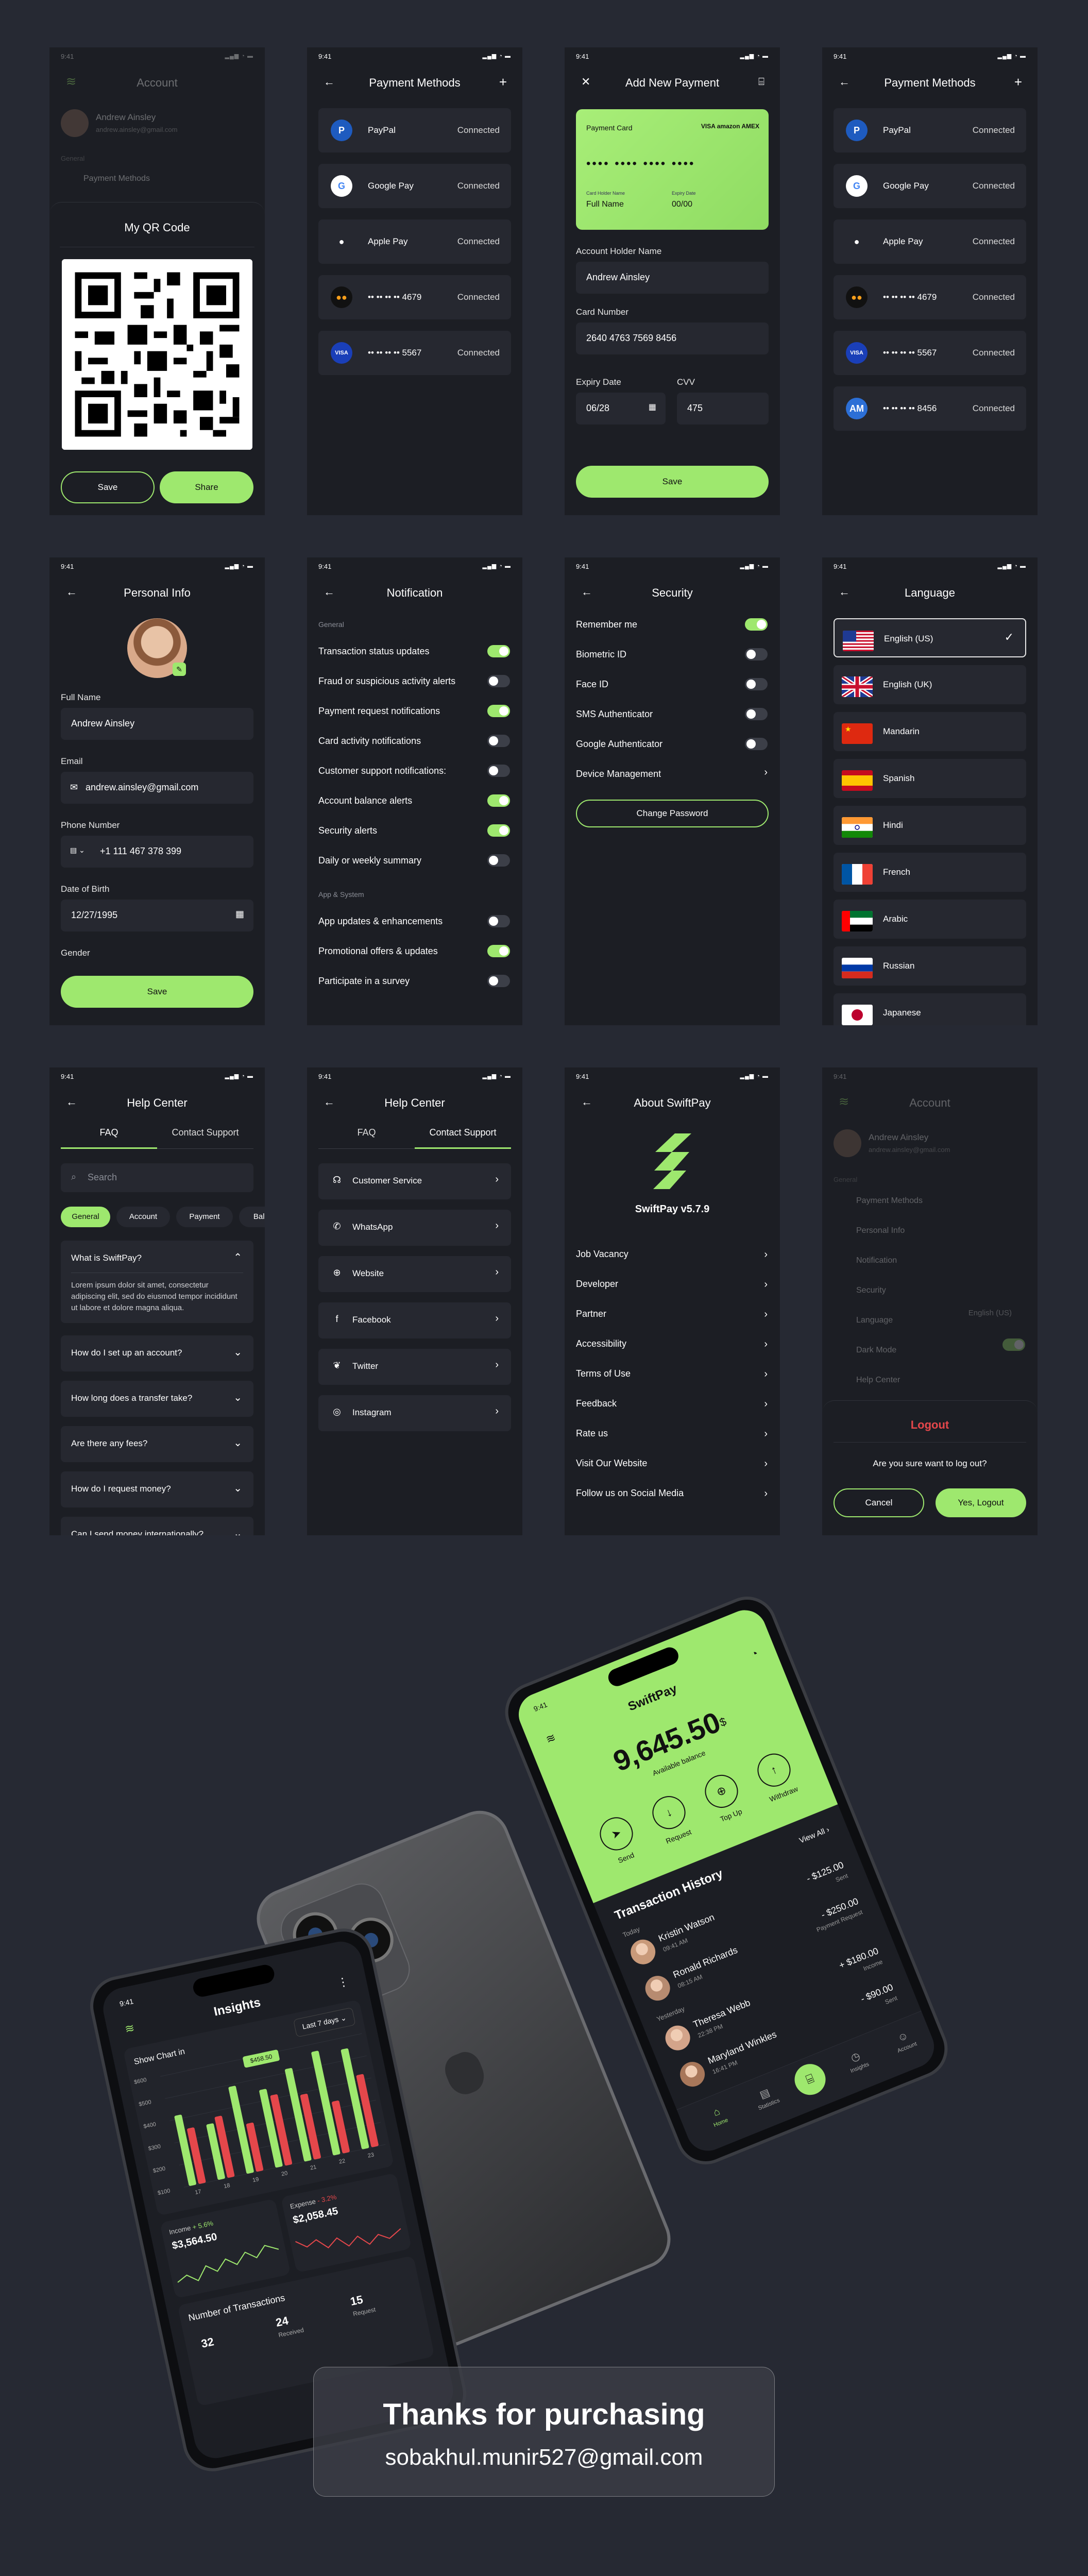 The image size is (1088, 2576). I want to click on about-item: Follow us on Social Media ›, so click(672, 1498).